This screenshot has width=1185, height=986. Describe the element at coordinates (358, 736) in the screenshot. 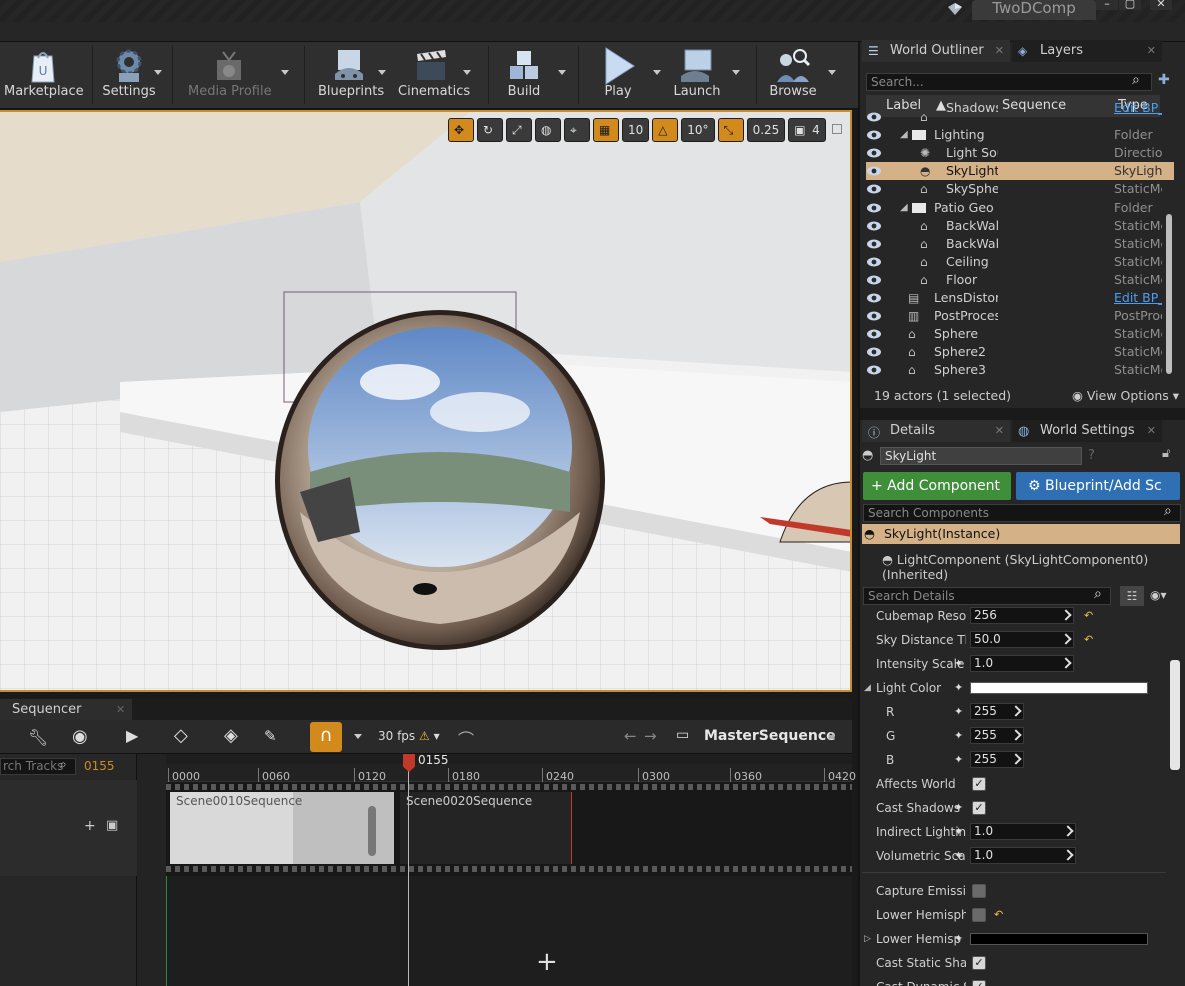

I see `snap-dropdown-caret` at that location.